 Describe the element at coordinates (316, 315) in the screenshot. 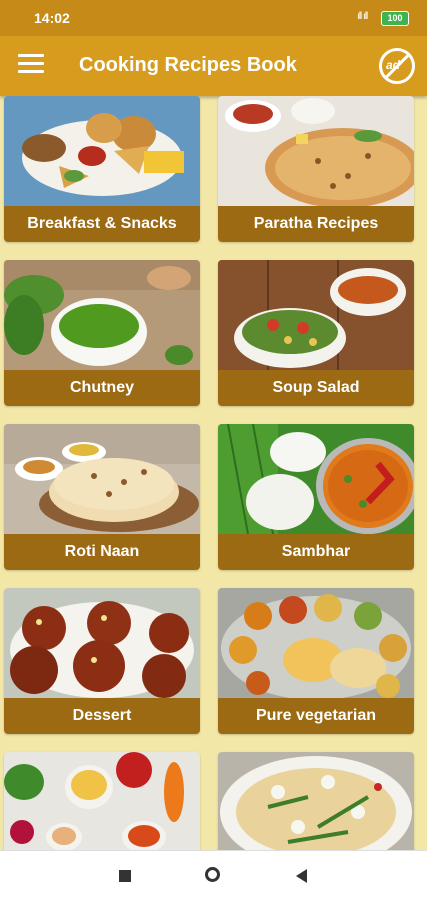

I see `soup-salad-image` at that location.